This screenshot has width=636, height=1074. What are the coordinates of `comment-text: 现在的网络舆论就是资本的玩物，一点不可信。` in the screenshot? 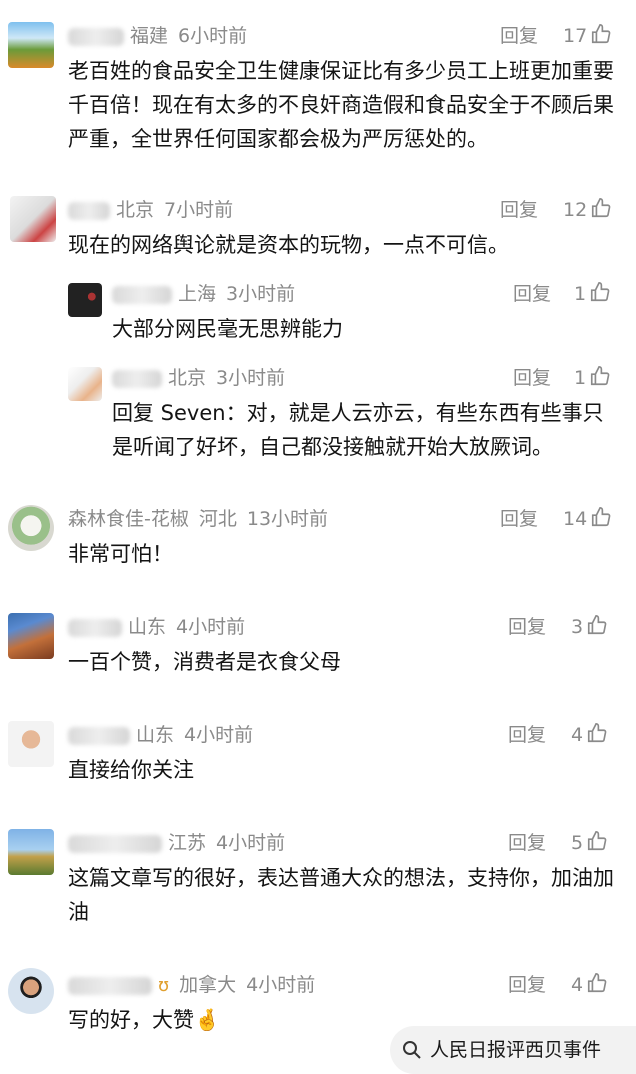 It's located at (288, 245).